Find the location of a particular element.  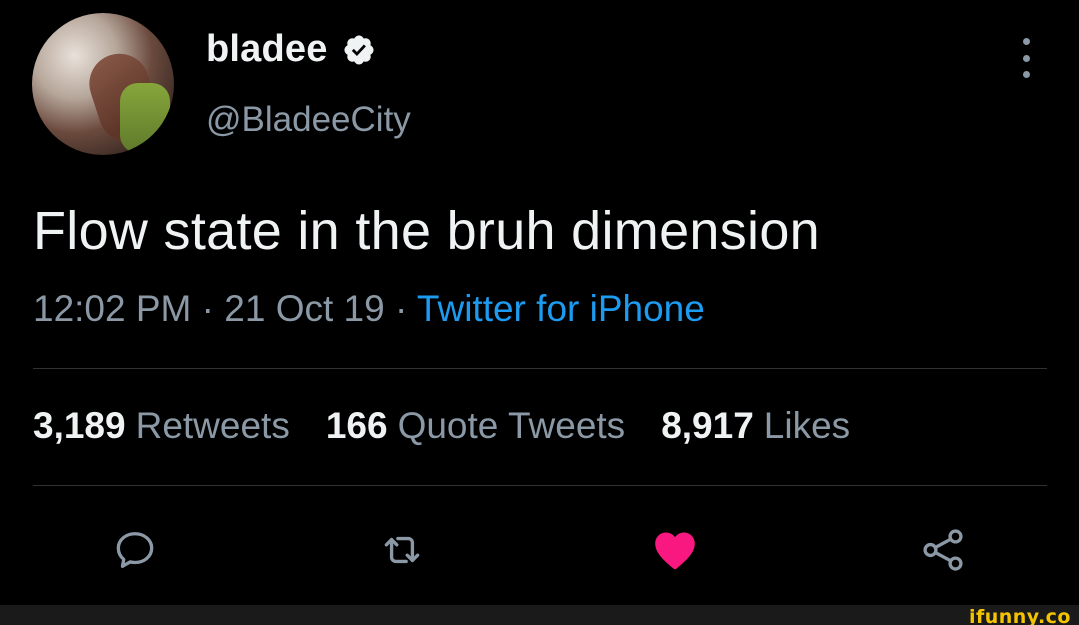

tweet-stats: 3,189 Retweets 166 Quote Tweets 8,917 Likes is located at coordinates (441, 426).